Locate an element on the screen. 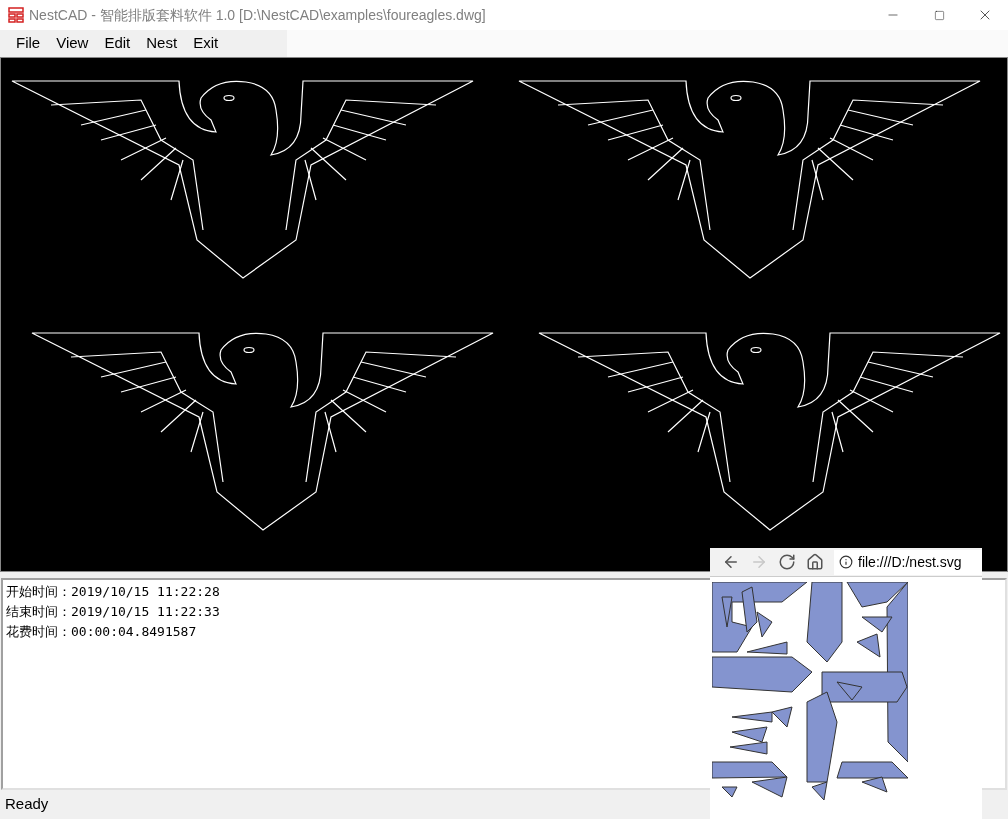  log-line: 结束时间：2019/10/15 11:22:33 is located at coordinates (113, 612).